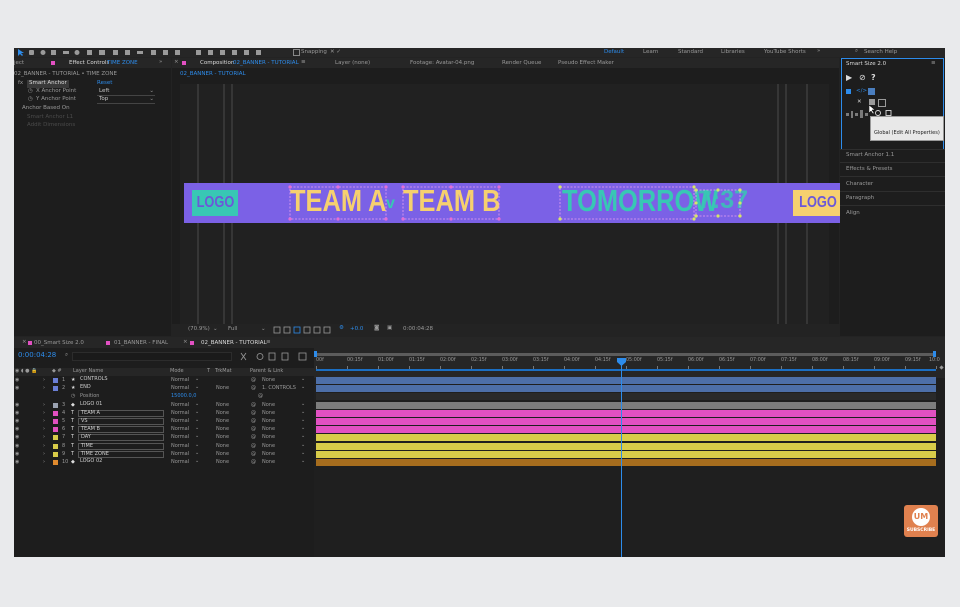  Describe the element at coordinates (352, 63) in the screenshot. I see `layer-tab: Layer (none)` at that location.